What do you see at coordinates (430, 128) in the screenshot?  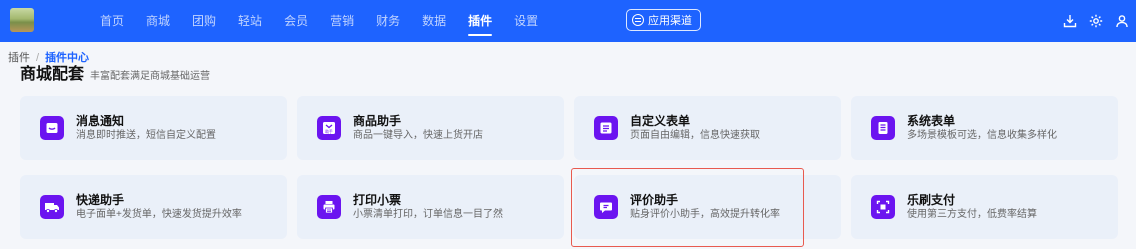 I see `plugin-card-product-assistant: 助手 商品助手 商品一键导入，快速上货开店` at bounding box center [430, 128].